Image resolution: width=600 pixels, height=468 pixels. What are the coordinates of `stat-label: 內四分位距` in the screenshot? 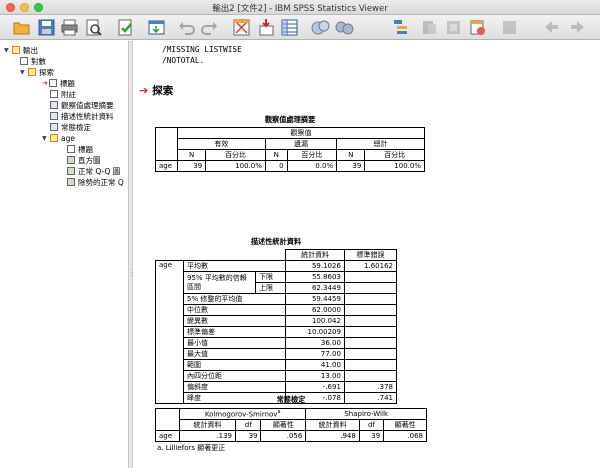 It's located at (234, 376).